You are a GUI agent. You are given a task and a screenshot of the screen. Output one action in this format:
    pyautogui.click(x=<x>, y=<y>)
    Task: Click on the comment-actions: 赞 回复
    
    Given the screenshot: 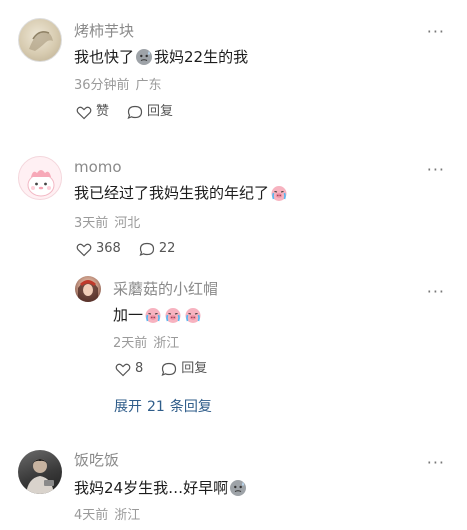 What is the action you would take?
    pyautogui.click(x=133, y=112)
    